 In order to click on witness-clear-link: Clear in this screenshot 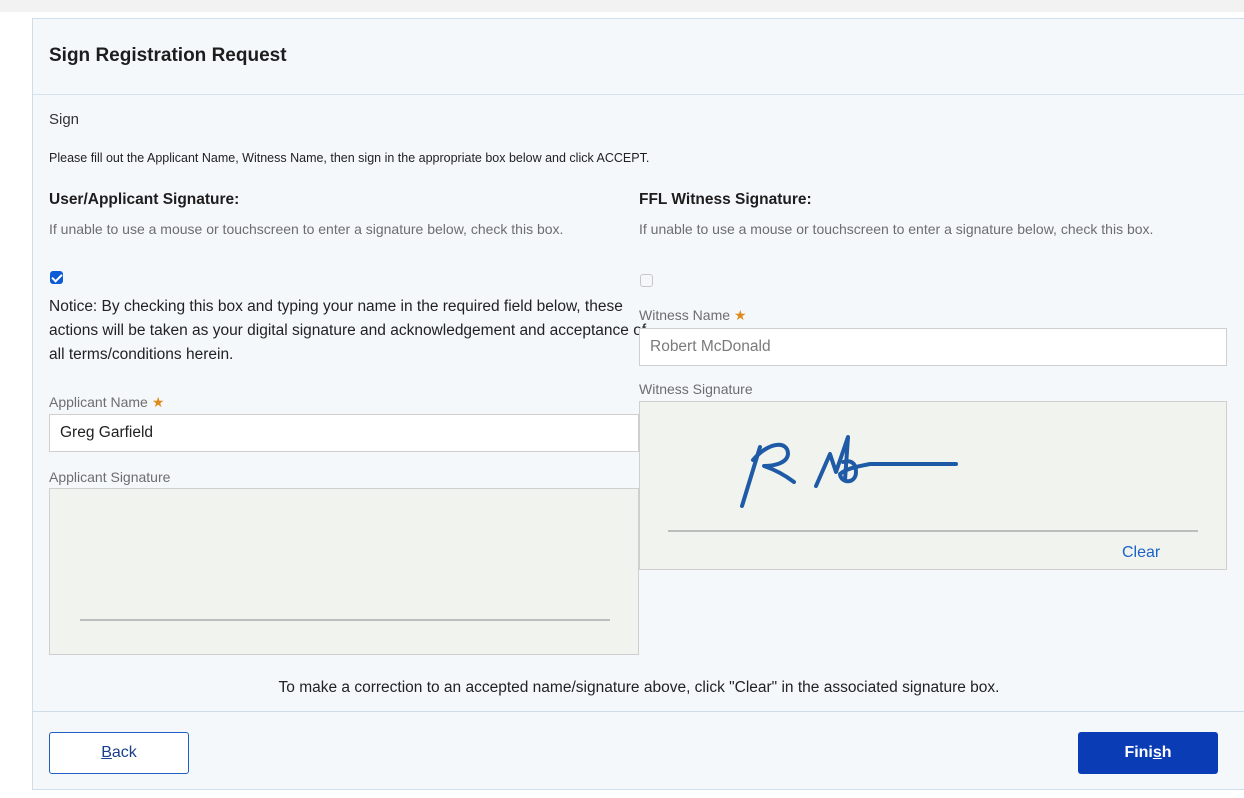, I will do `click(1141, 553)`.